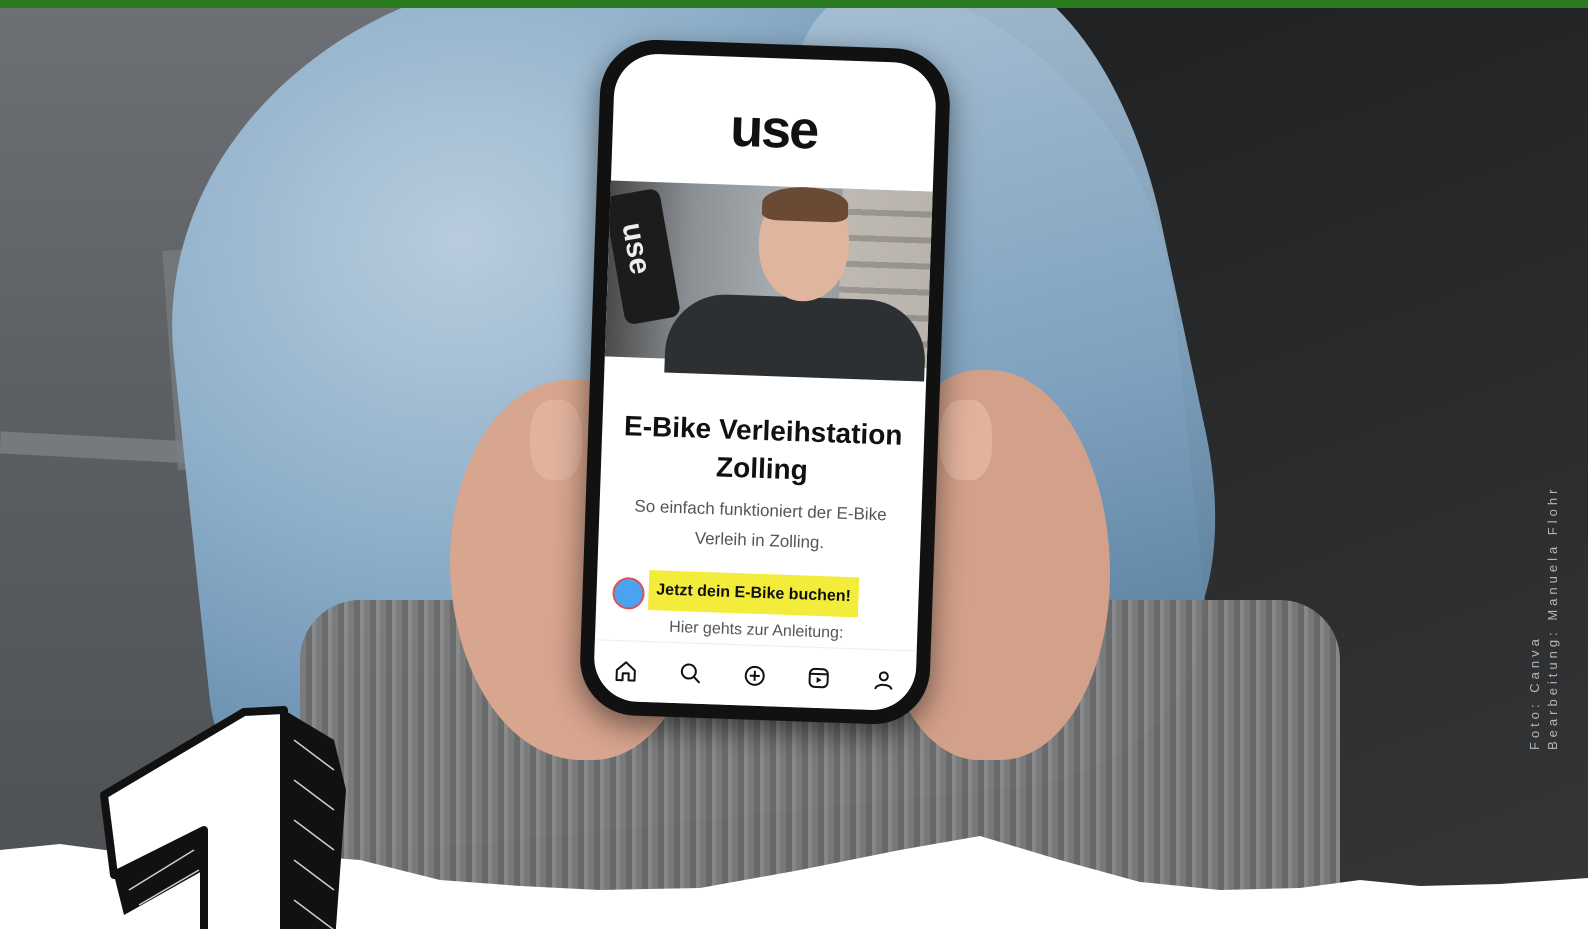 This screenshot has height=929, width=1588. I want to click on hero-person-hair, so click(805, 204).